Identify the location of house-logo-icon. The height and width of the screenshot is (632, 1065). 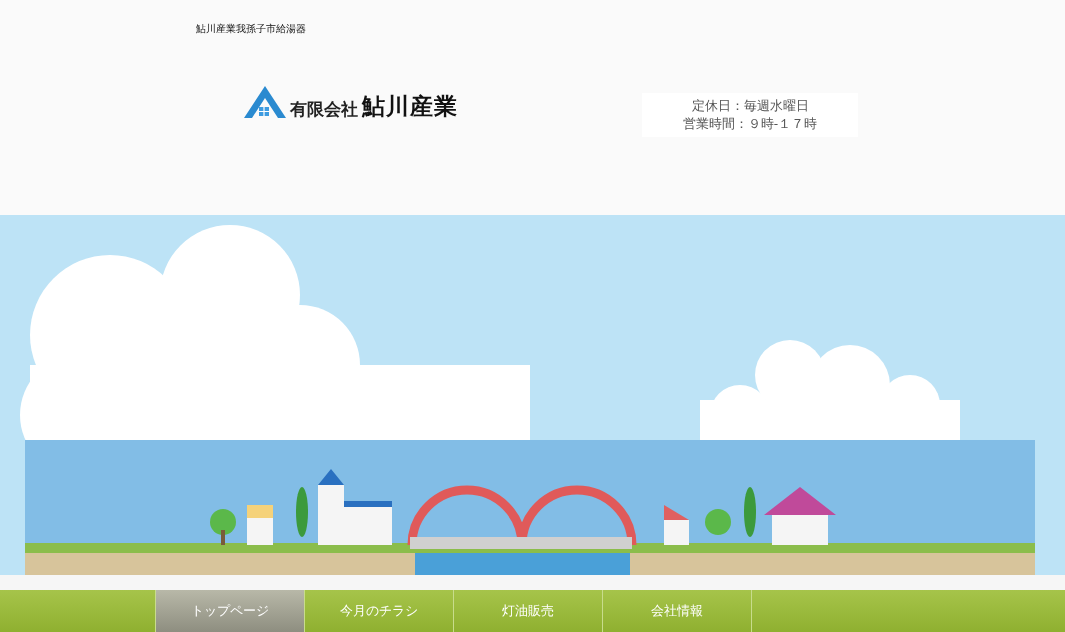
(265, 102).